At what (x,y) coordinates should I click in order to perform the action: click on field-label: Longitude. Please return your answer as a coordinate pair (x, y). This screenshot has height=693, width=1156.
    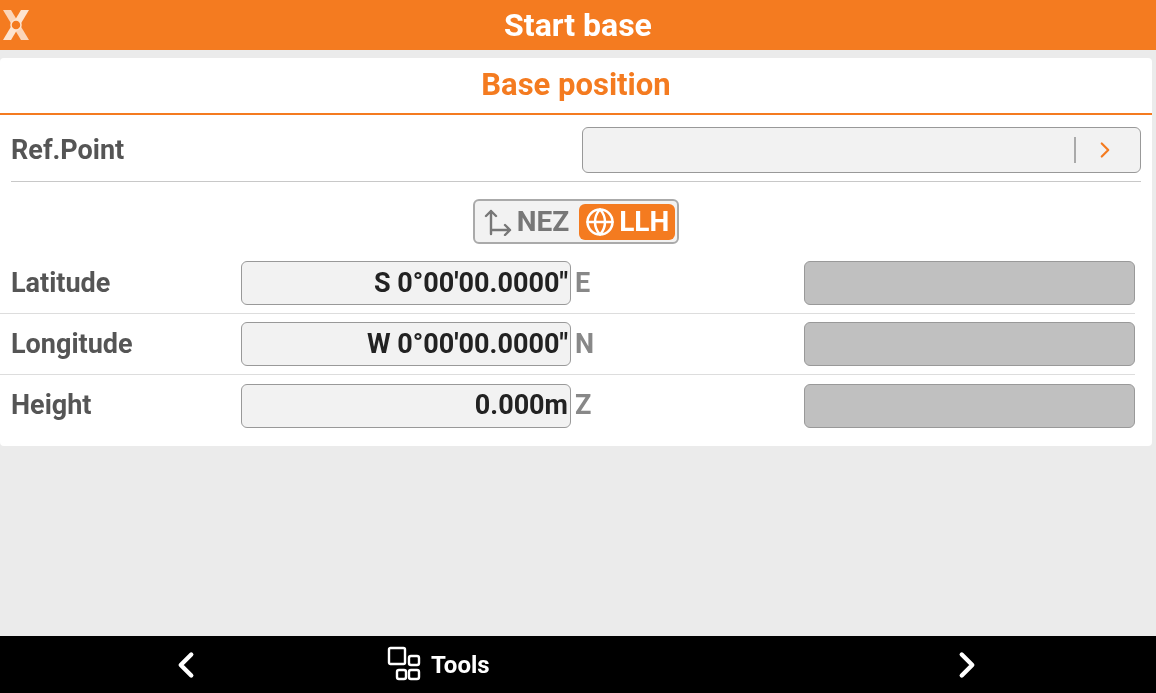
    Looking at the image, I should click on (72, 344).